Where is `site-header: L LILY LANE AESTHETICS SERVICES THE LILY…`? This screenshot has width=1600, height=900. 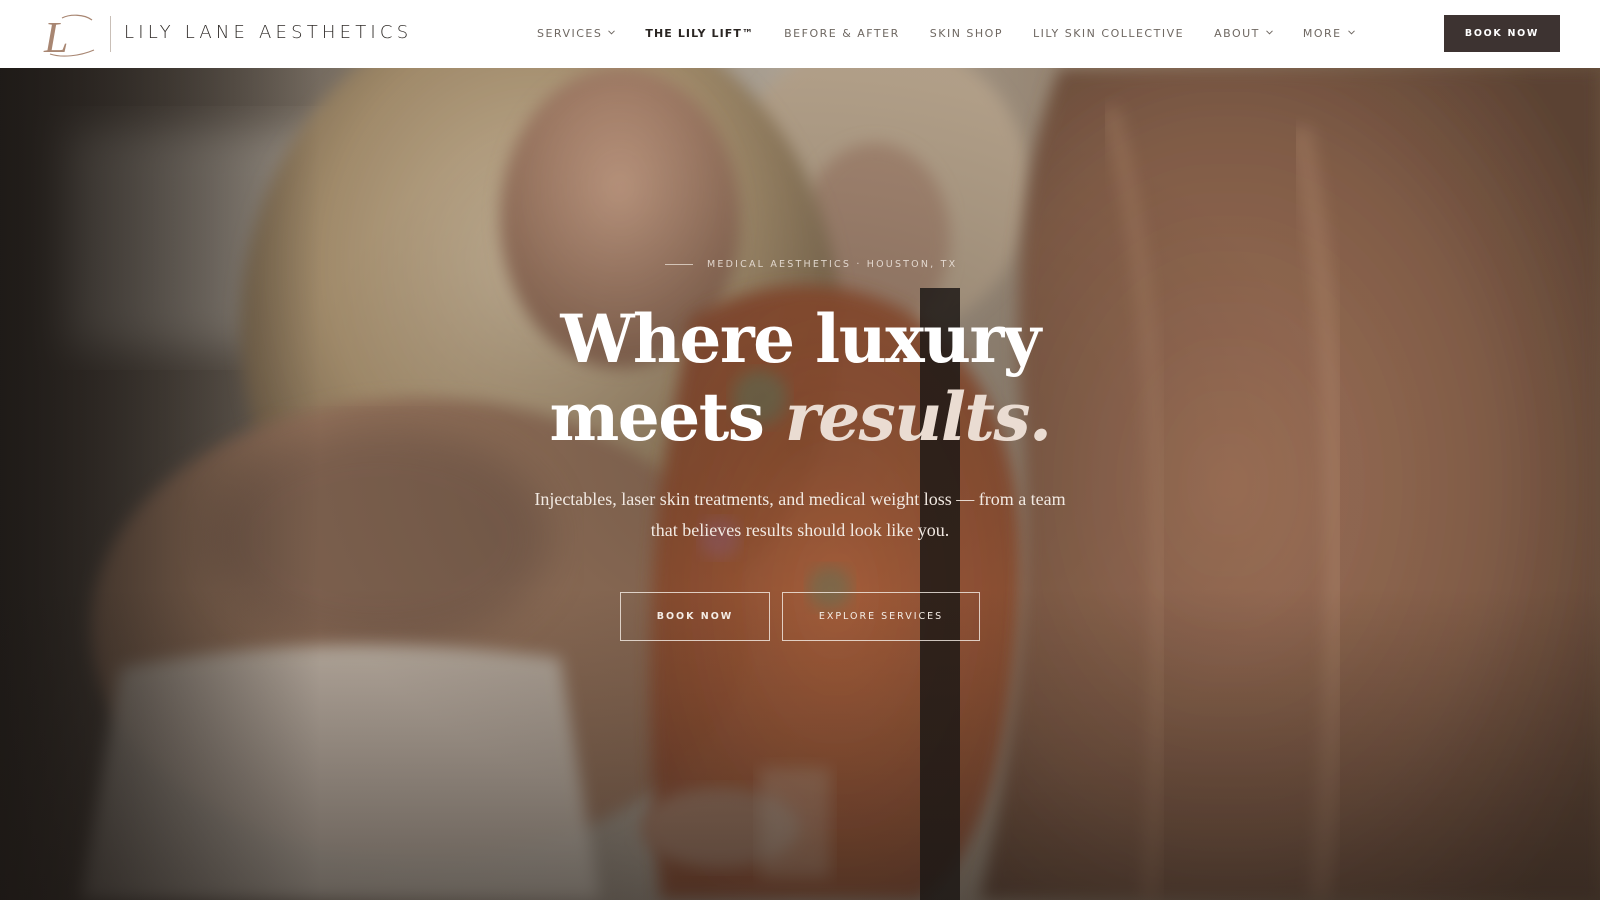
site-header: L LILY LANE AESTHETICS SERVICES THE LILY… is located at coordinates (800, 34).